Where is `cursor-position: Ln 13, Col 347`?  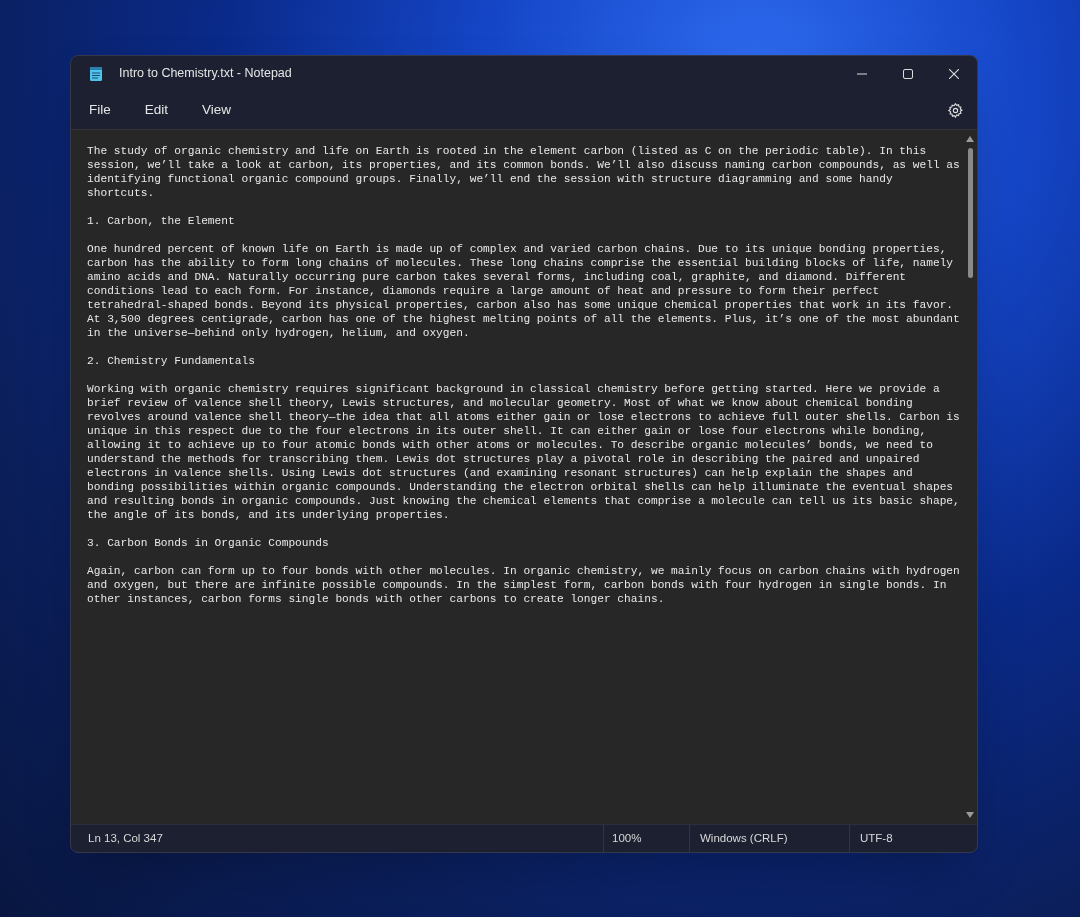 cursor-position: Ln 13, Col 347 is located at coordinates (126, 838).